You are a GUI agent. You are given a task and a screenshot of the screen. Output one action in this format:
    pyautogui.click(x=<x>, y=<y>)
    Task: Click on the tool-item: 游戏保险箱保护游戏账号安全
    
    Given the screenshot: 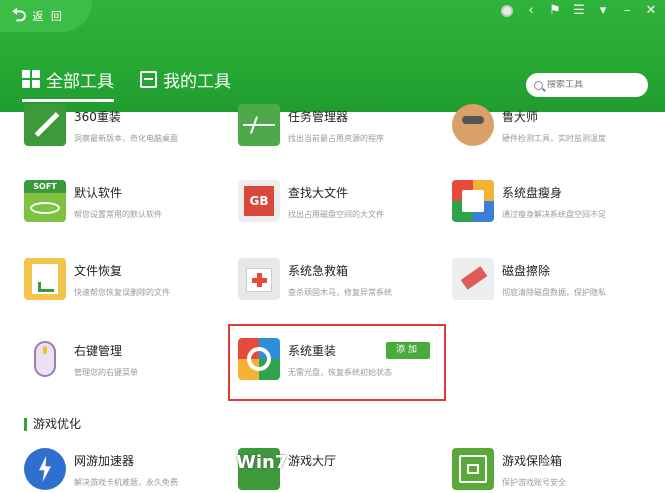 What is the action you would take?
    pyautogui.click(x=552, y=470)
    